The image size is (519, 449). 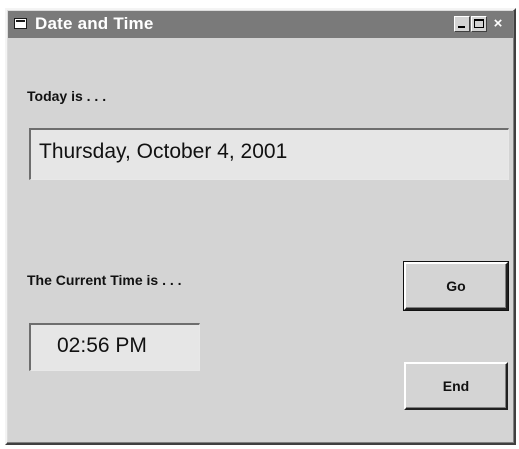 I want to click on go-button: Go, so click(x=456, y=286).